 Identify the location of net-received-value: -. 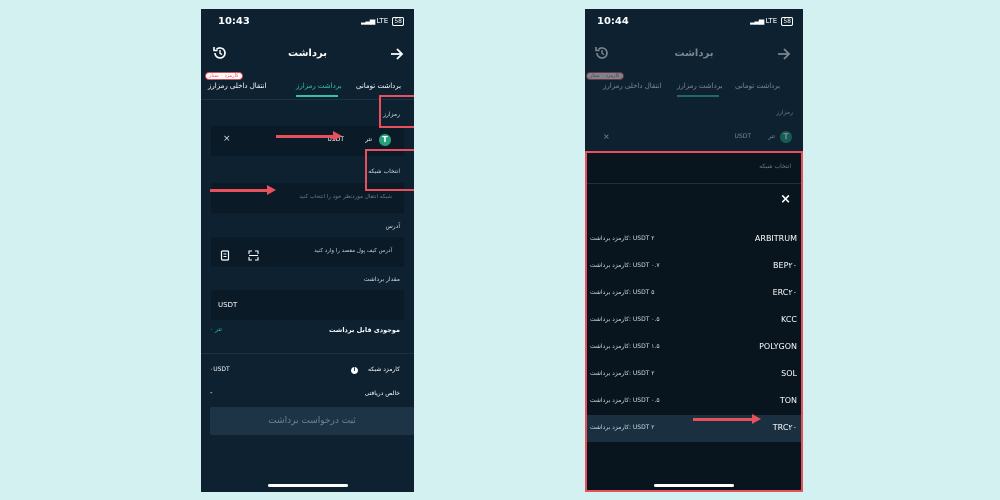
(211, 393).